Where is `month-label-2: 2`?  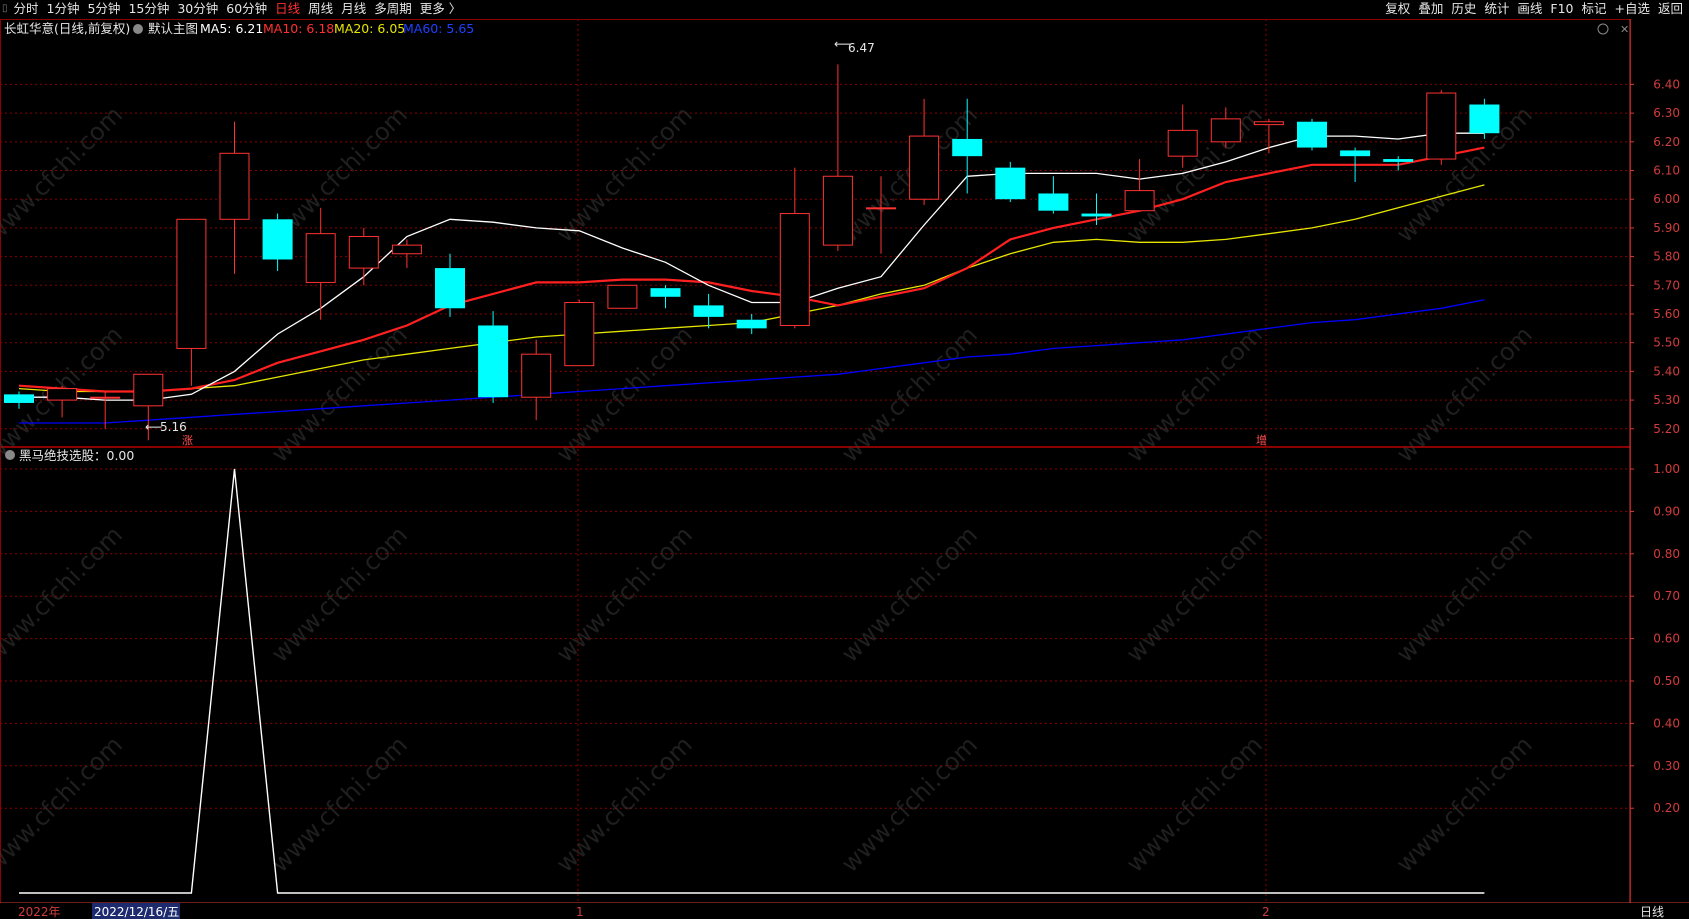 month-label-2: 2 is located at coordinates (1266, 912).